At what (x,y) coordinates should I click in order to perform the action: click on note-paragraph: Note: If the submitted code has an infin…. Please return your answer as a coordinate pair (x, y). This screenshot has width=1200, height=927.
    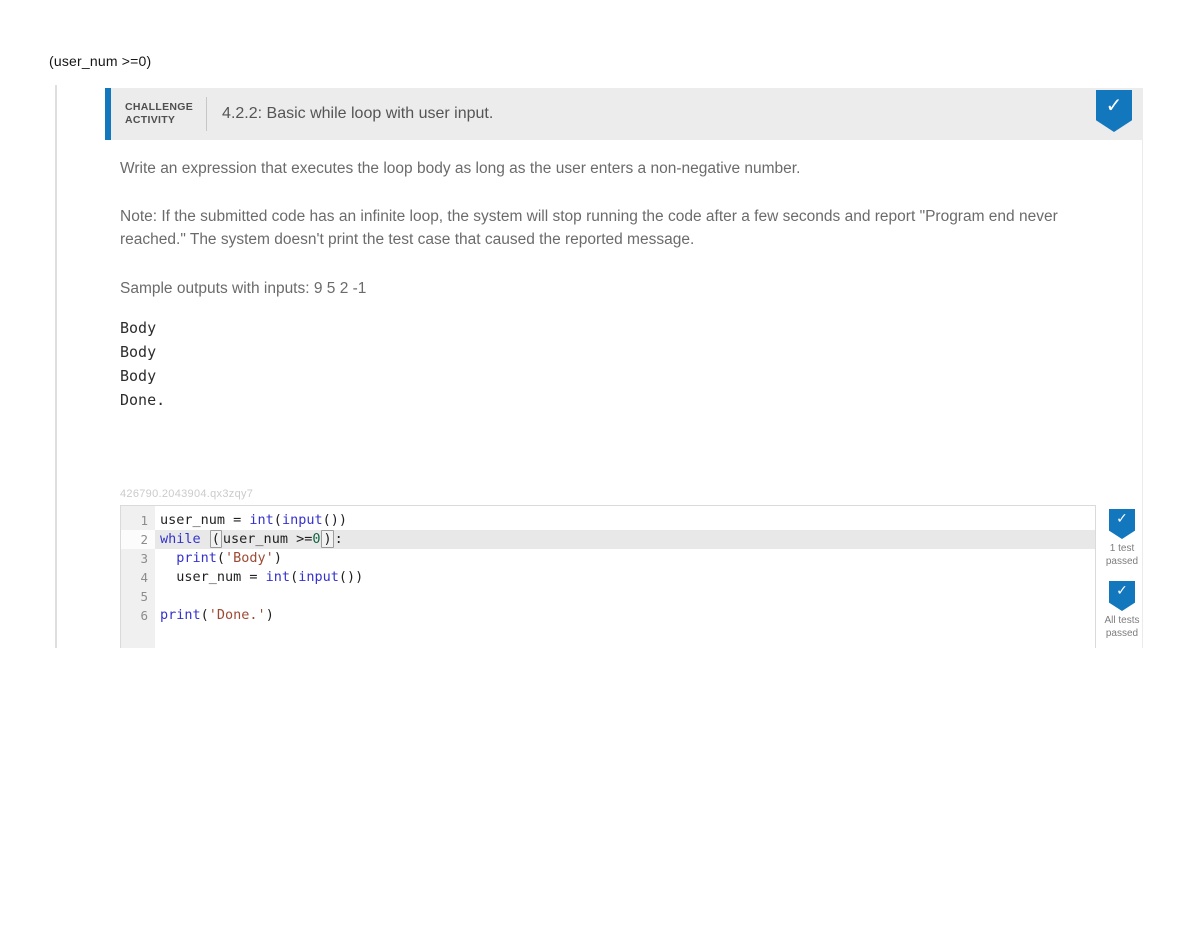
    Looking at the image, I should click on (589, 228).